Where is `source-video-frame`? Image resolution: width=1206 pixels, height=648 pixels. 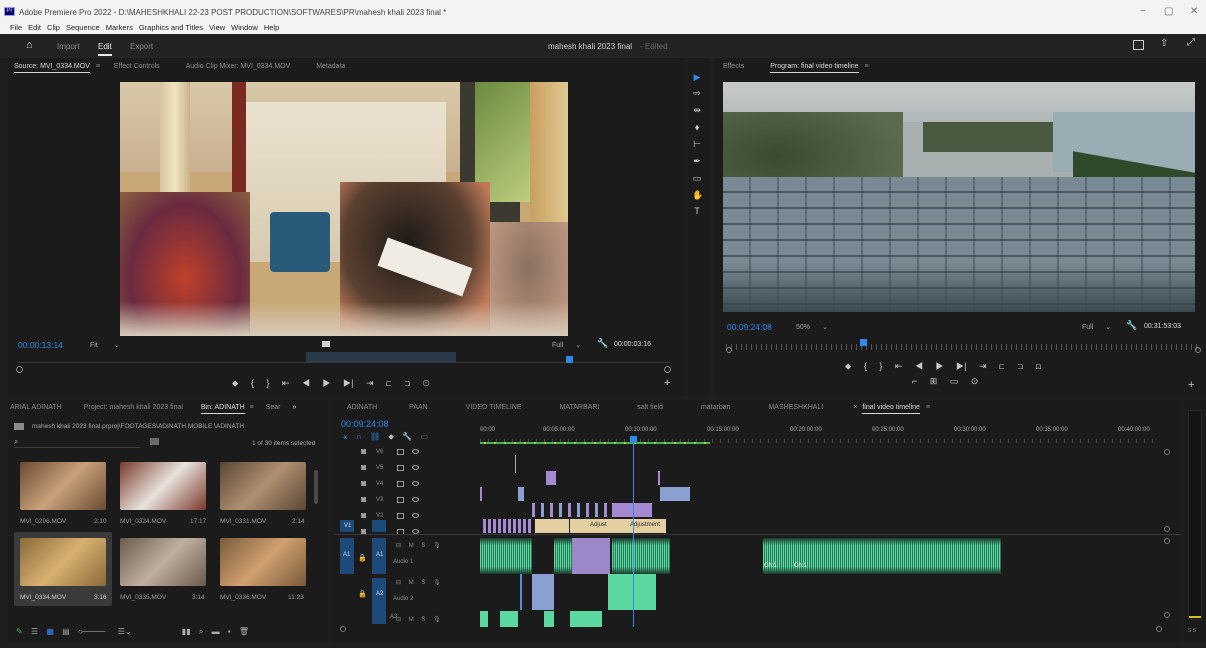
source-video-frame is located at coordinates (344, 209).